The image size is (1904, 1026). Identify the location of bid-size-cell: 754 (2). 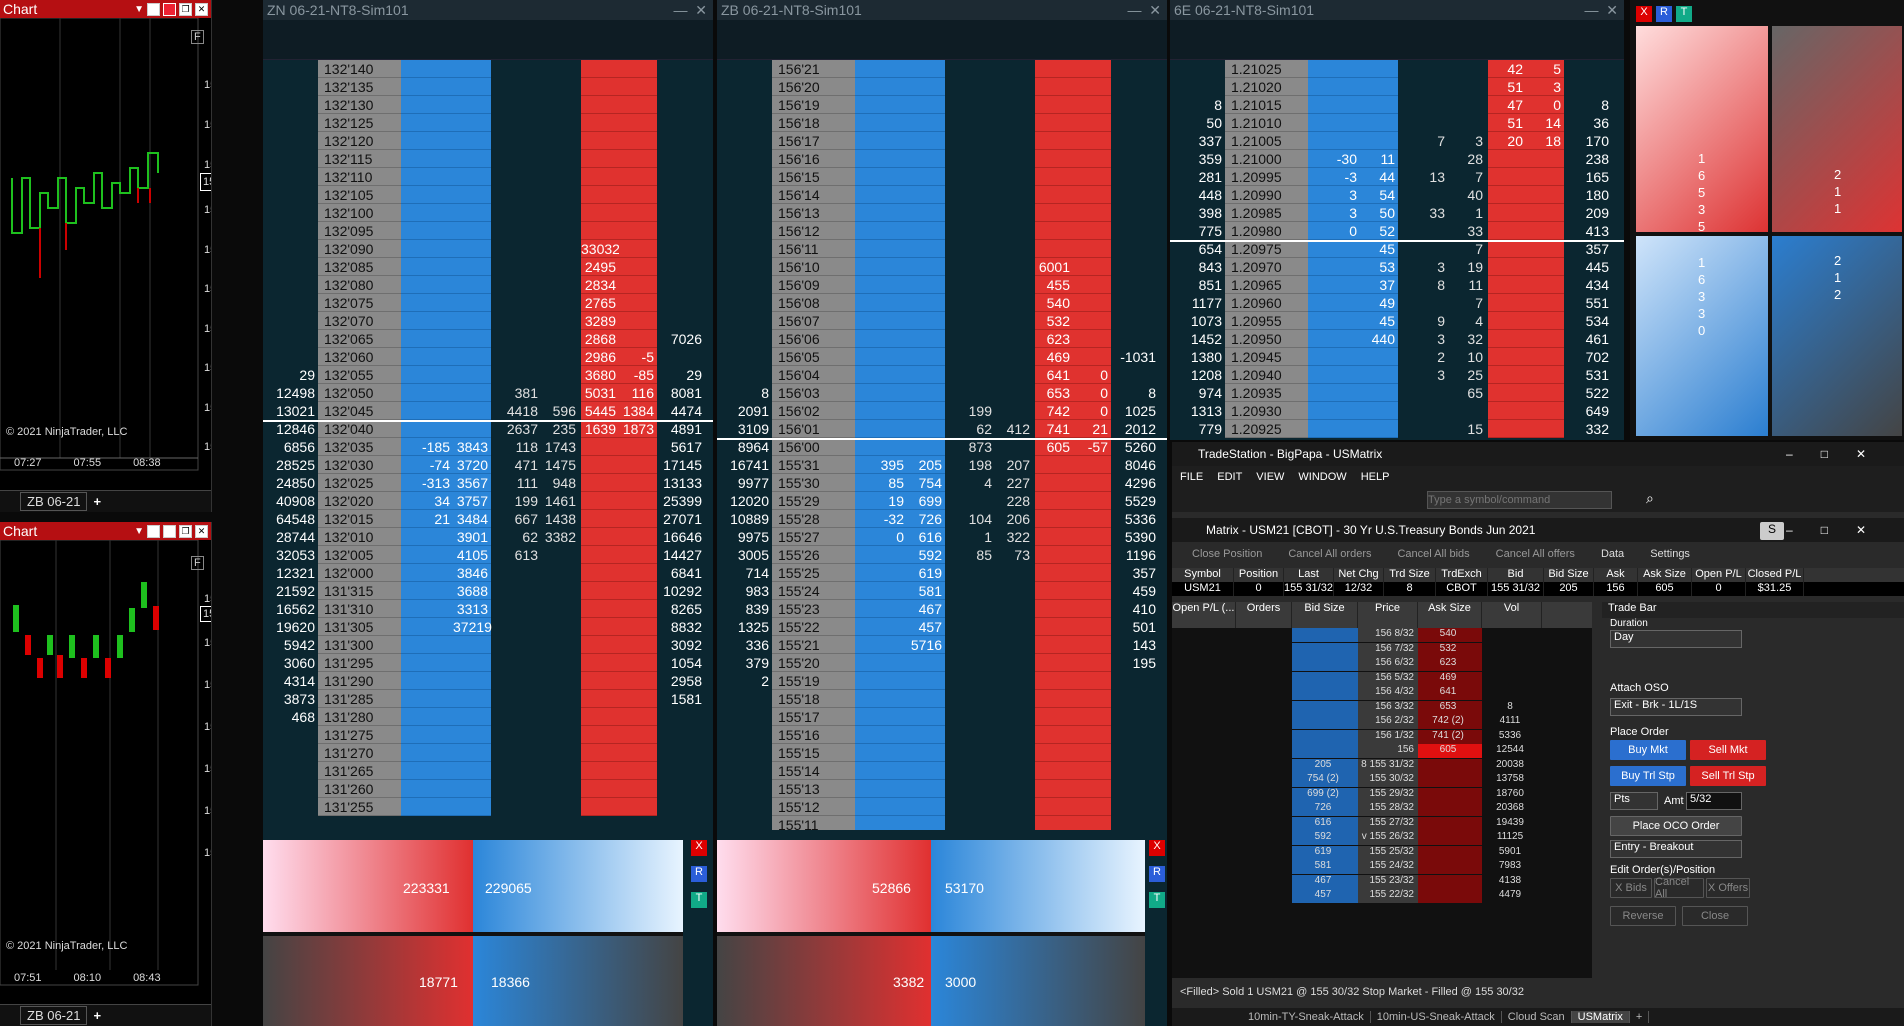
(1325, 780).